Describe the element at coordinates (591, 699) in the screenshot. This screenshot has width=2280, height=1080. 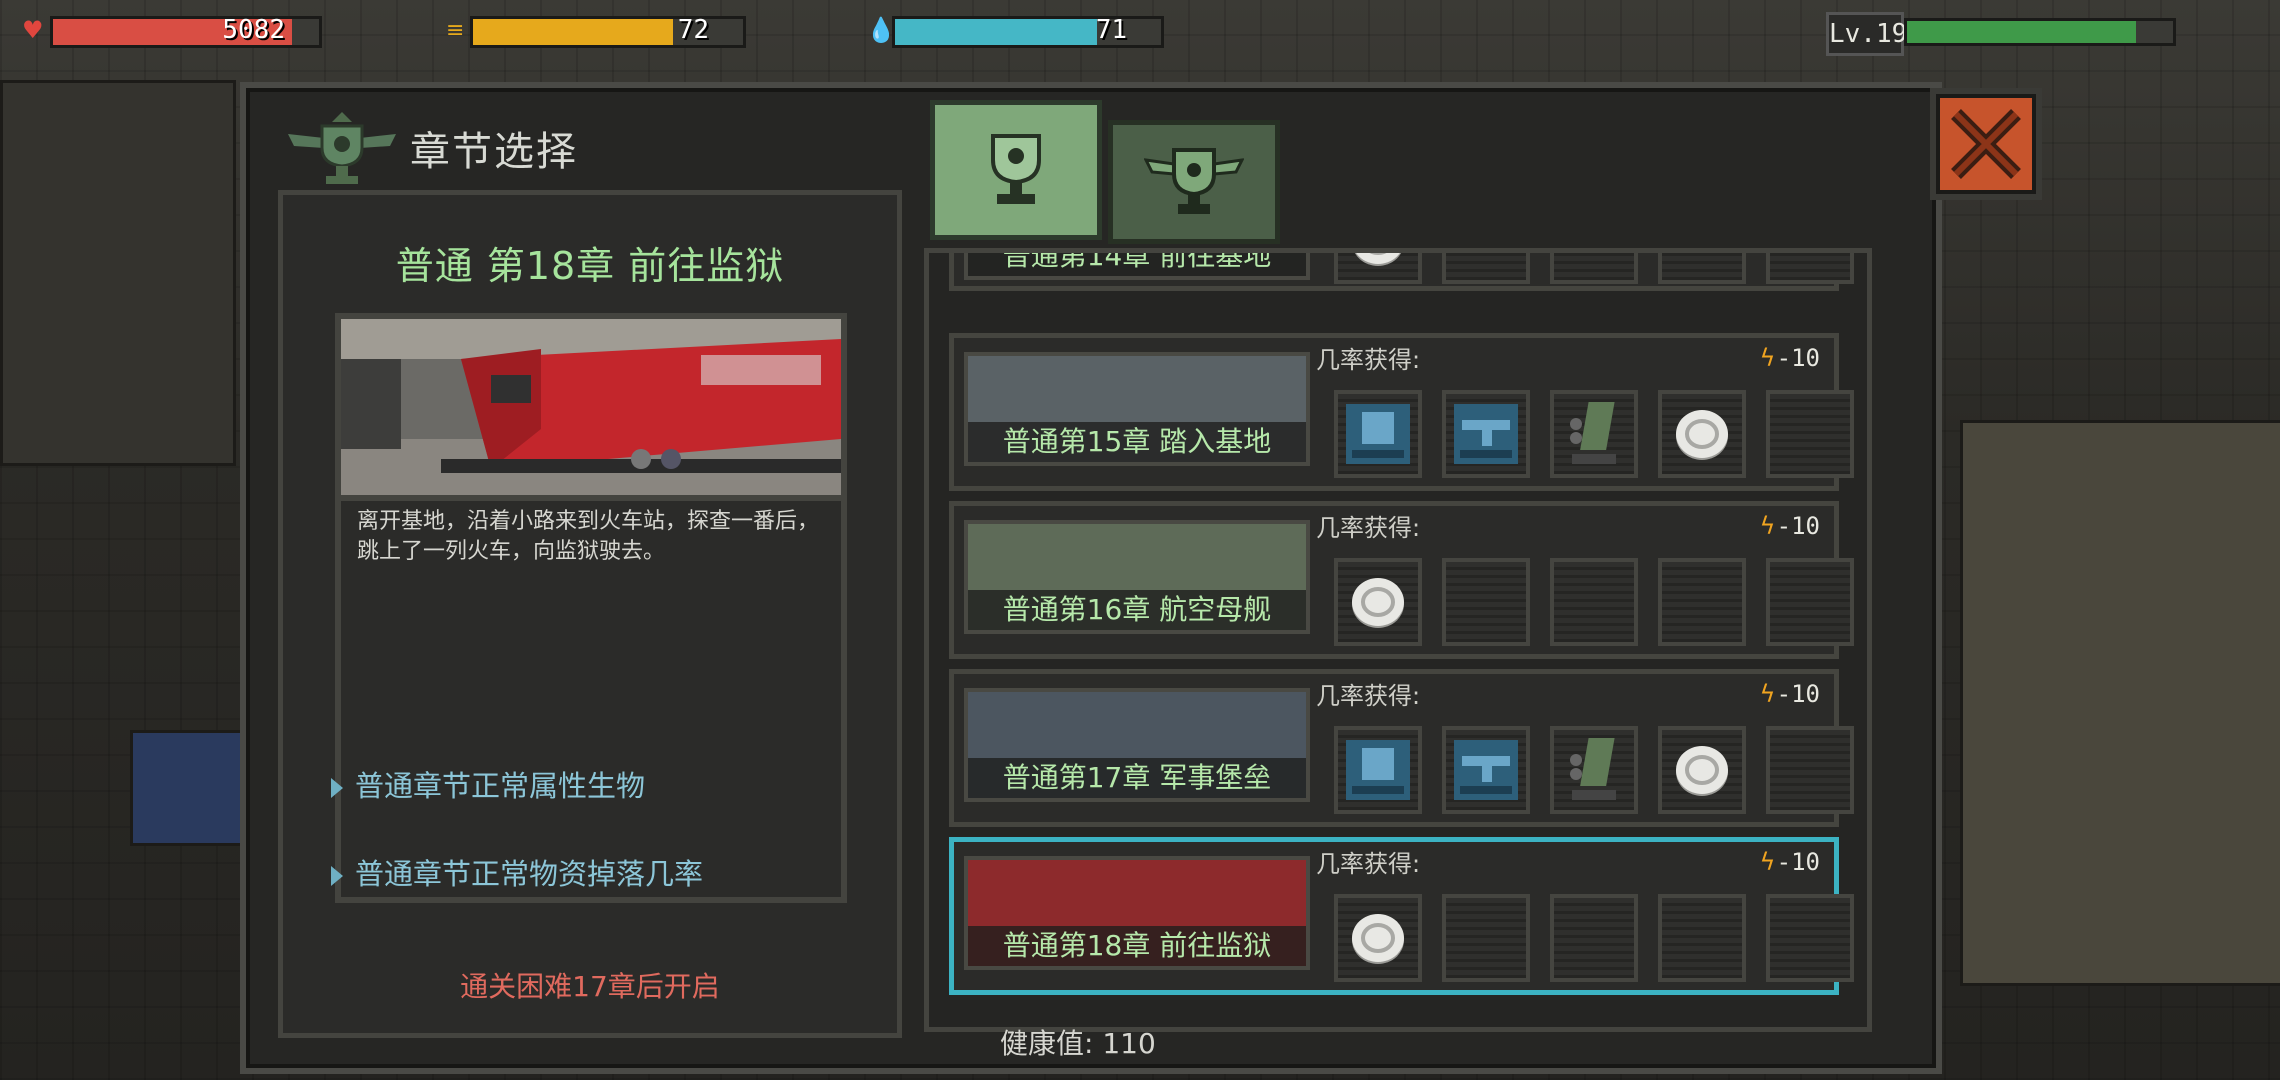
I see `chapter-description-box: 离开基地，沿着小路来到火车站，探查一番后，跳上了一列火车，向监狱驶去。` at that location.